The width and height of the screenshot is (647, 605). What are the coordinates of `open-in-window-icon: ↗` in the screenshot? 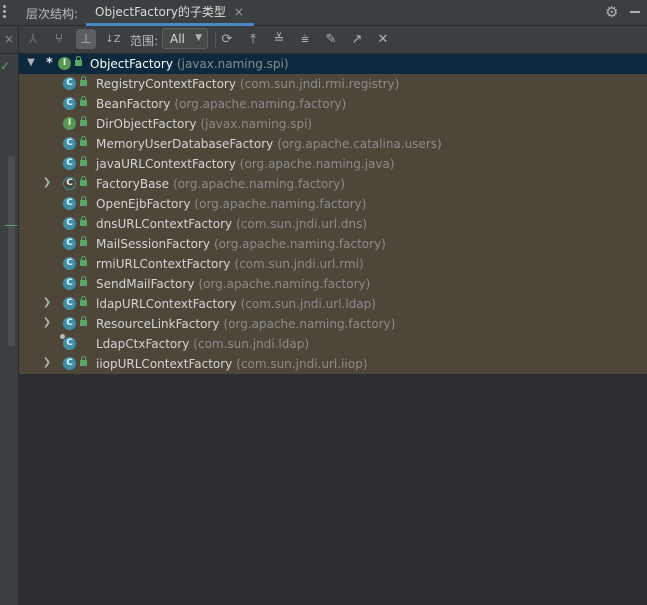 It's located at (357, 39).